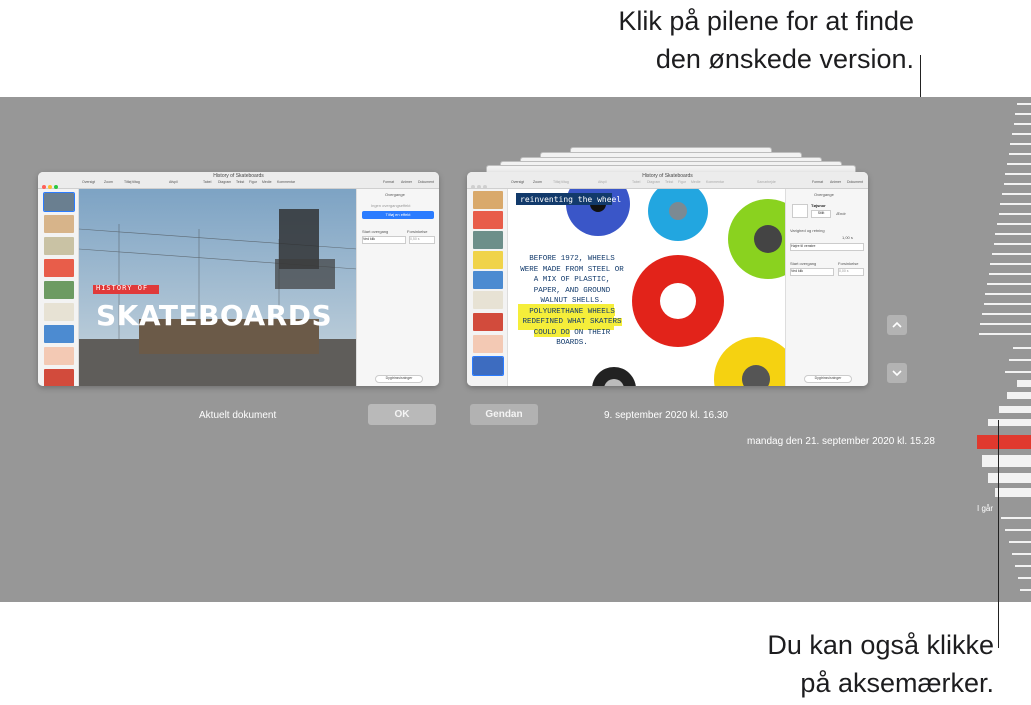 The image size is (1031, 705). Describe the element at coordinates (851, 272) in the screenshot. I see `delay-stepper: 0,00 s` at that location.